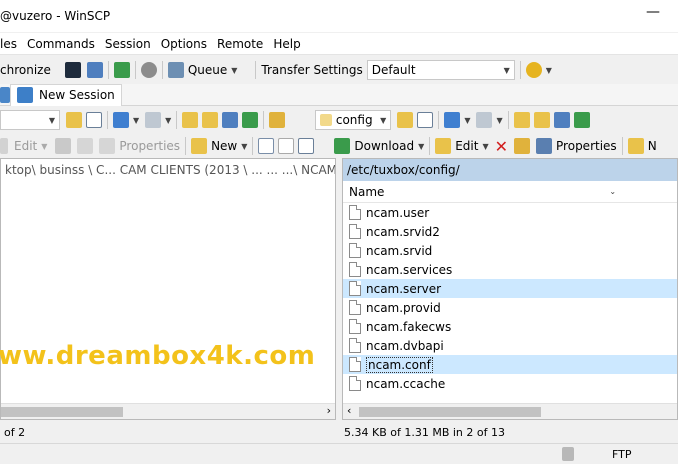 Image resolution: width=678 pixels, height=464 pixels. Describe the element at coordinates (175, 70) in the screenshot. I see `queue-icon` at that location.